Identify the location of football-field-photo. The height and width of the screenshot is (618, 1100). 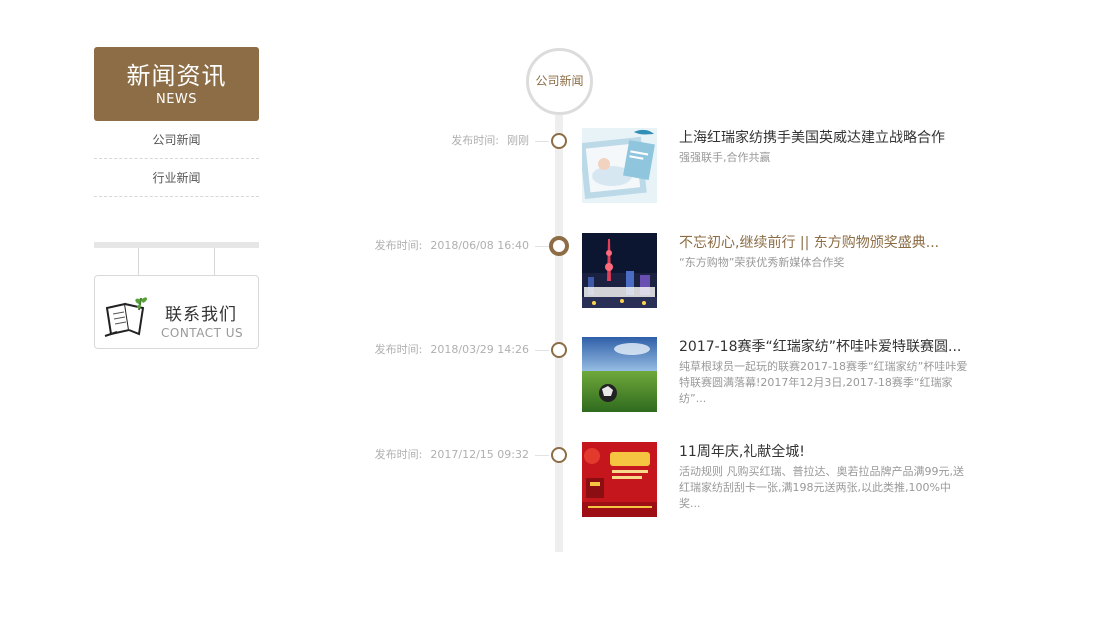
(619, 374).